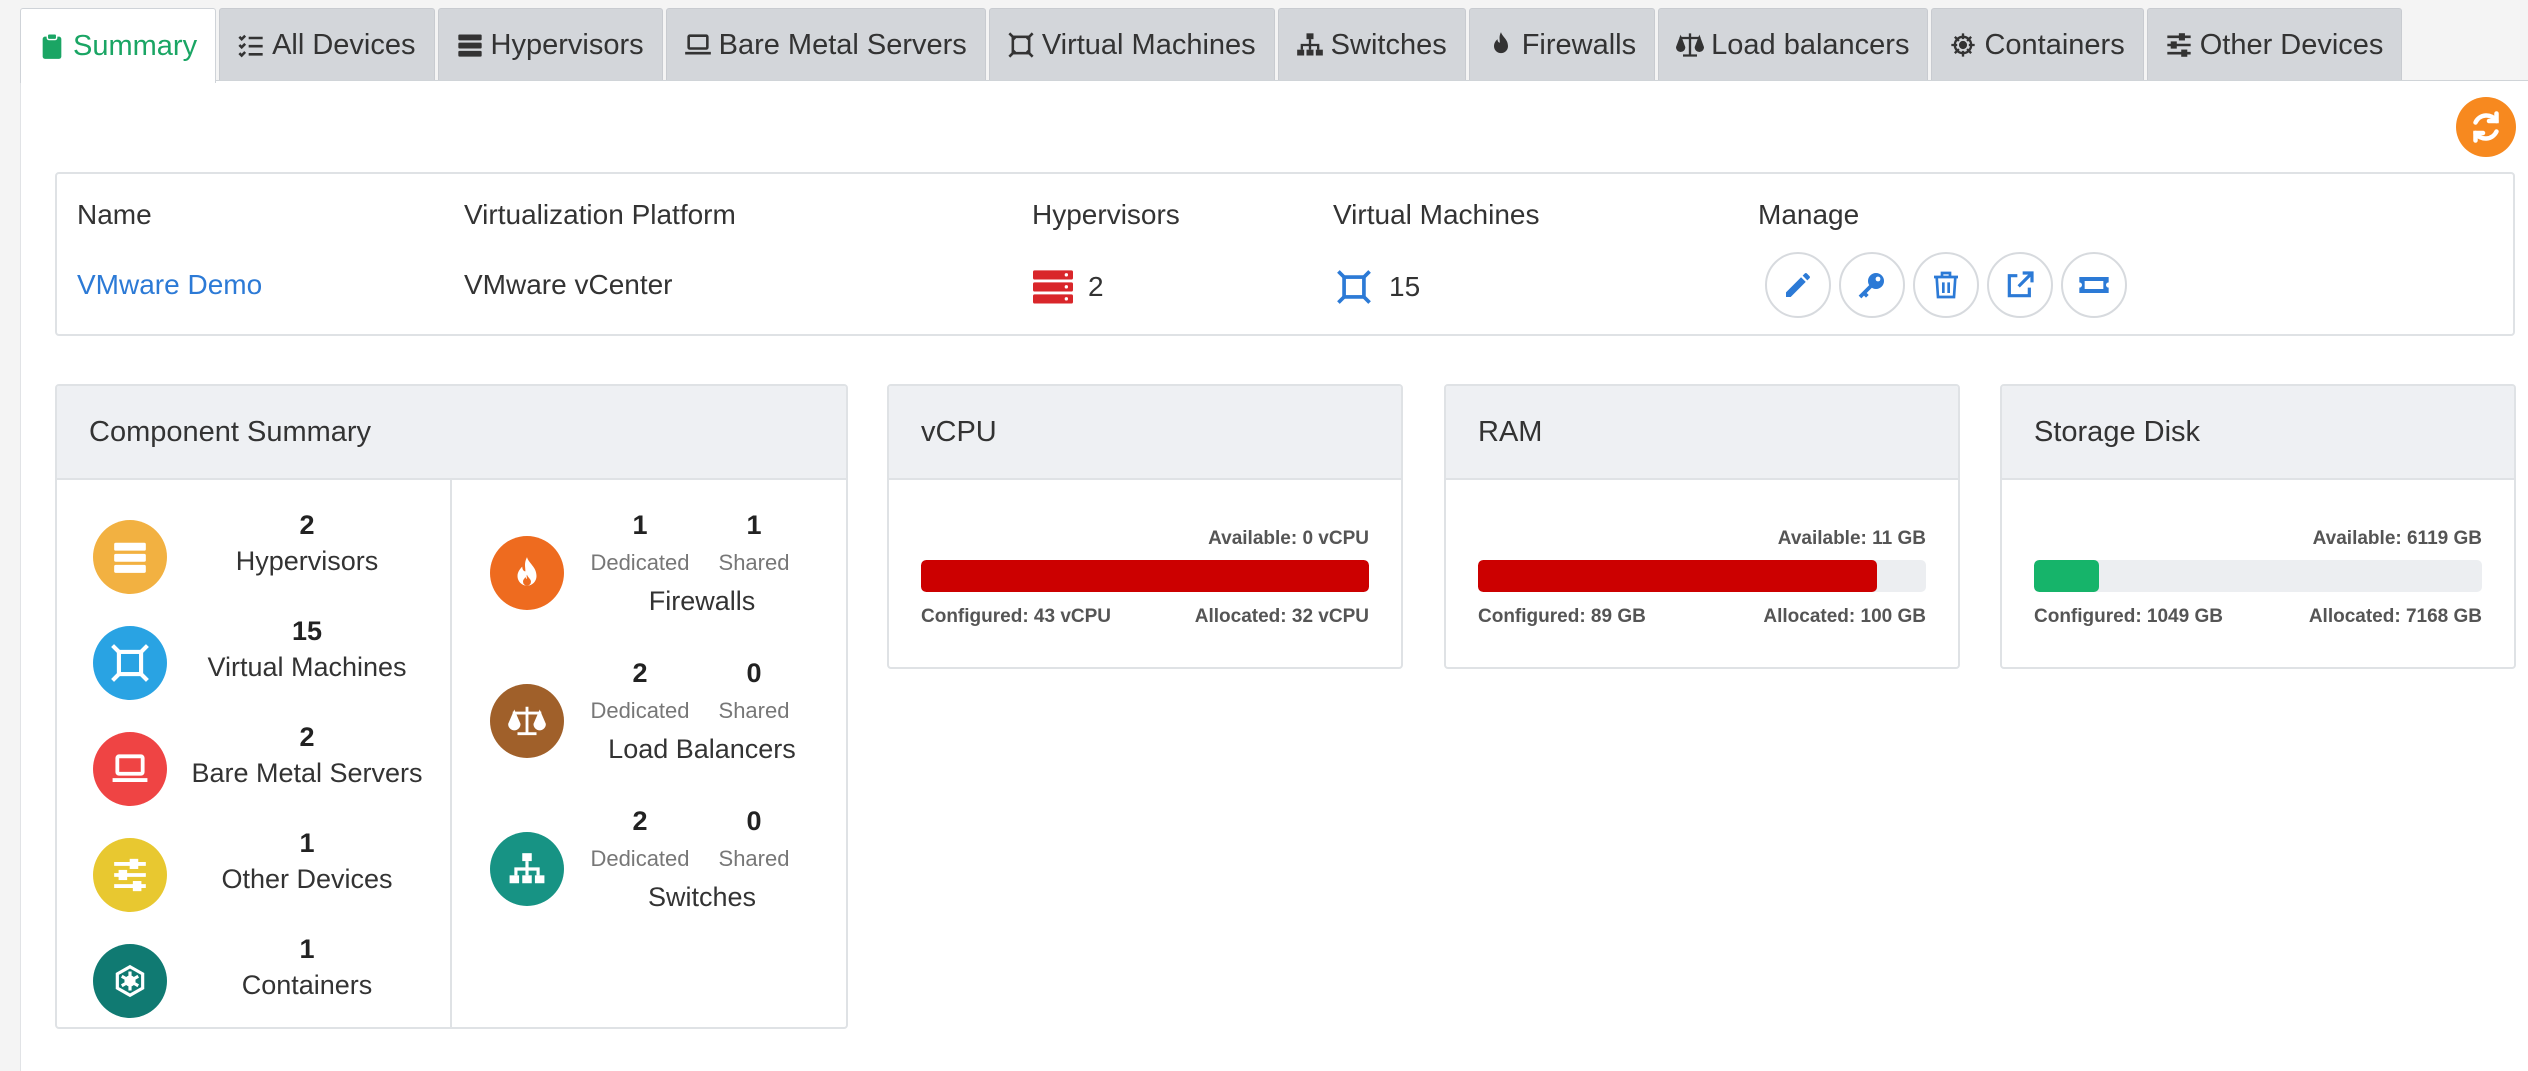  I want to click on tab-label: Load balancers, so click(1810, 44).